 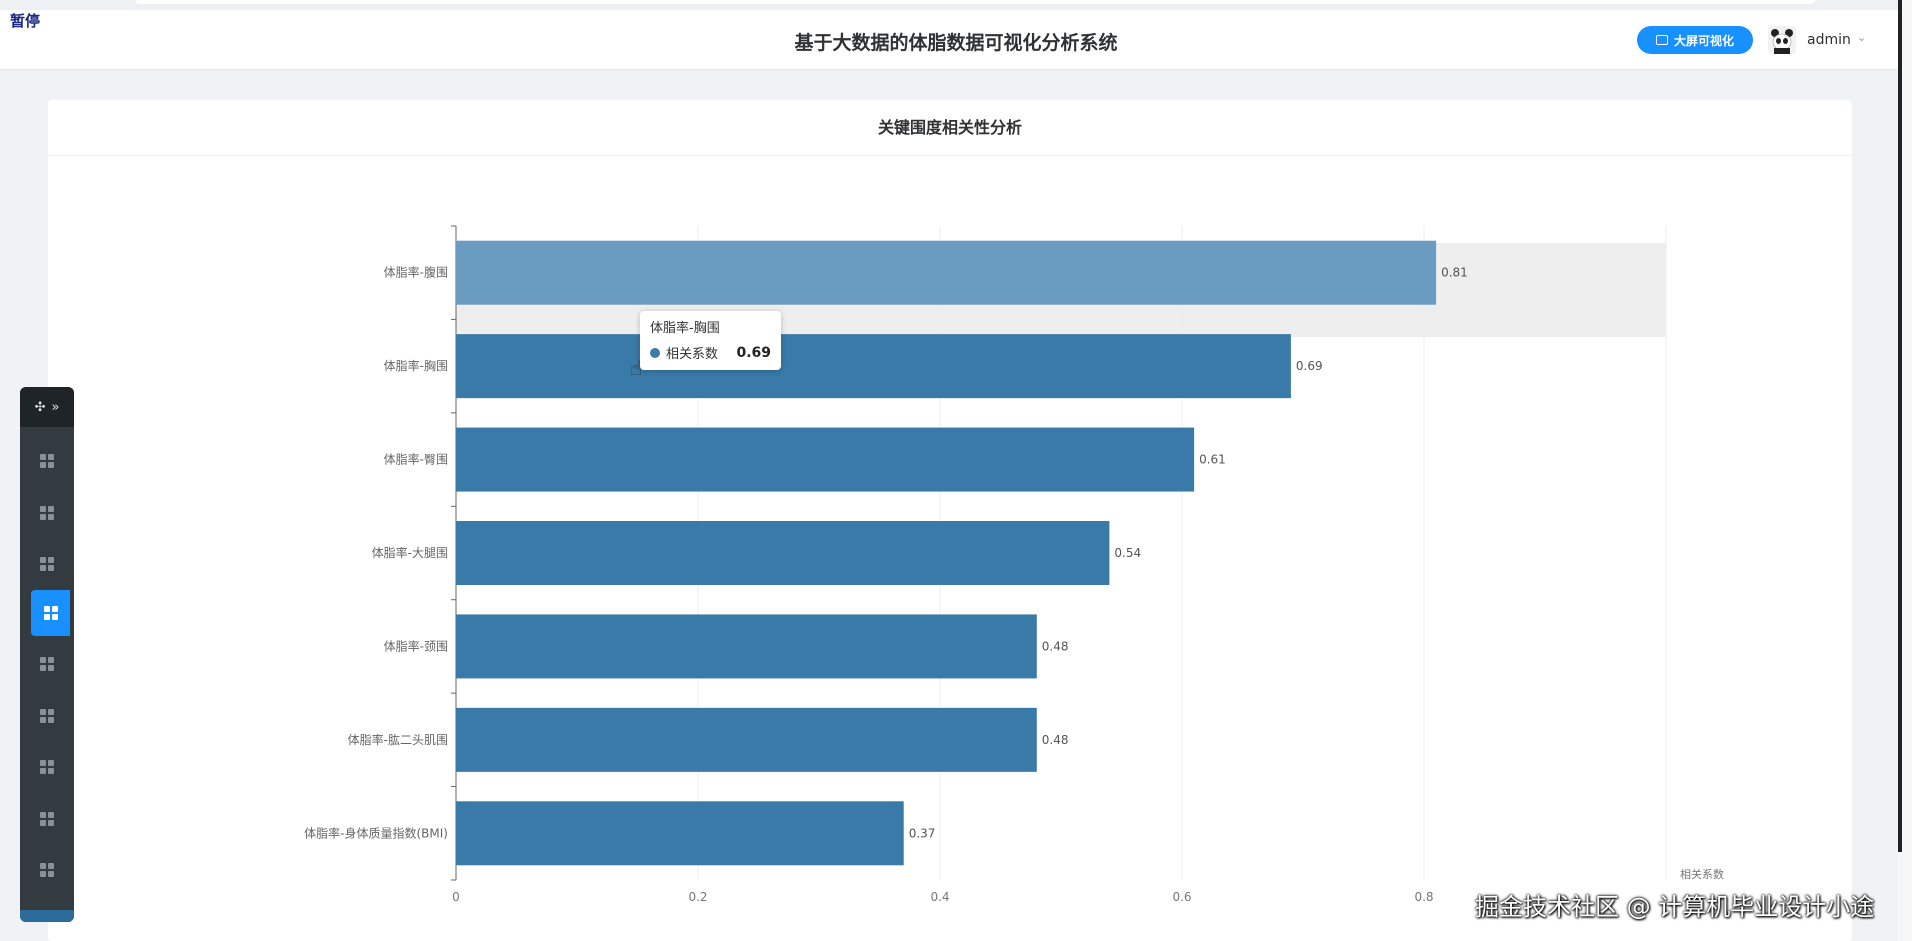 What do you see at coordinates (692, 354) in the screenshot?
I see `tooltip-series: 相关系数` at bounding box center [692, 354].